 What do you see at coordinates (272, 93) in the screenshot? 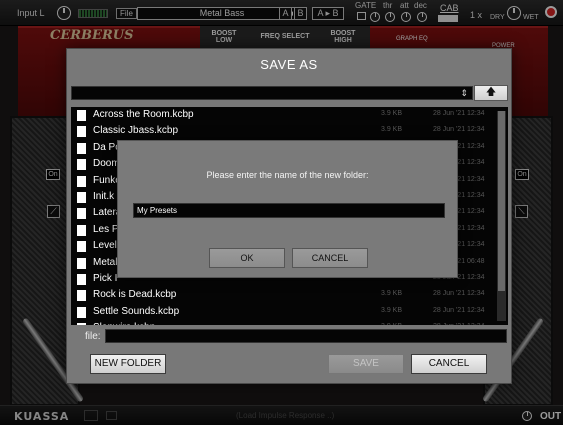
I see `path-select: ⇕` at bounding box center [272, 93].